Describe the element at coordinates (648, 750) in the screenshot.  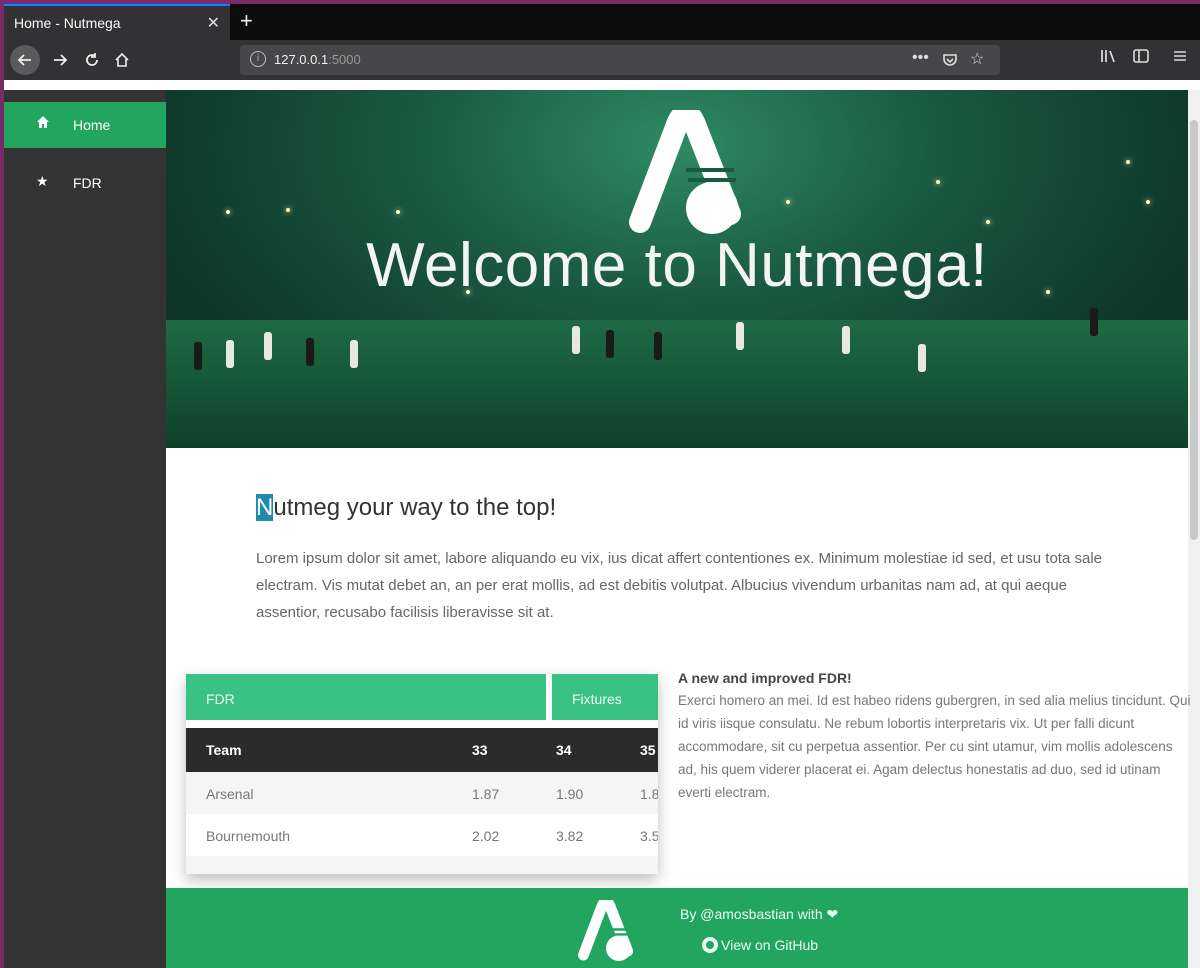
I see `column-header-35: 35` at that location.